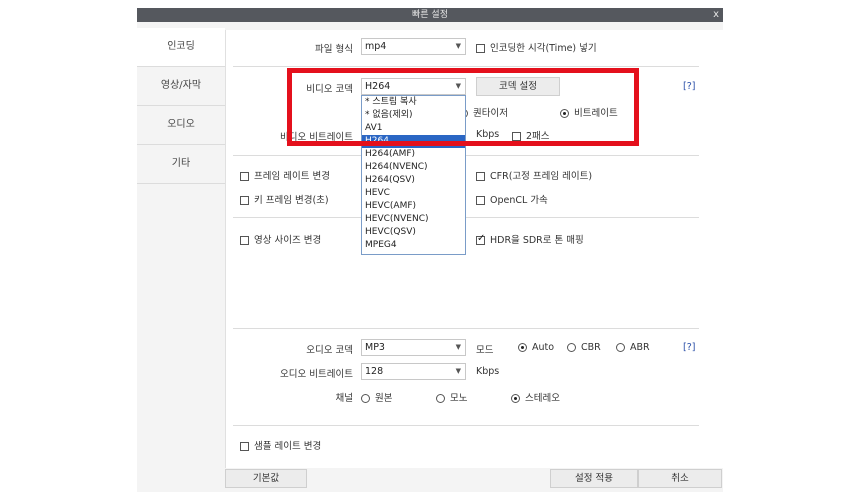 This screenshot has height=500, width=860. I want to click on dropdown-option: H264(NVENC), so click(413, 167).